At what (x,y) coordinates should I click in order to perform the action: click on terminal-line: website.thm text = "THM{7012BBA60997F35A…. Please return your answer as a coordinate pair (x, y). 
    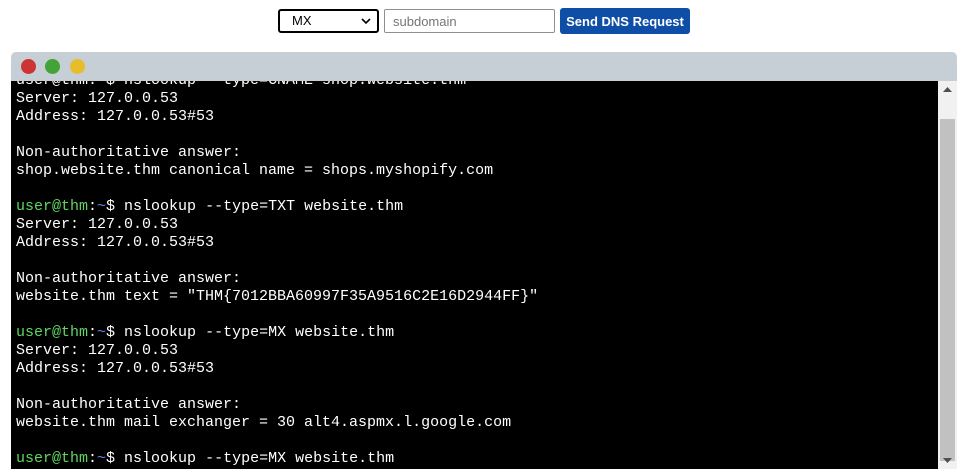
    Looking at the image, I should click on (277, 297).